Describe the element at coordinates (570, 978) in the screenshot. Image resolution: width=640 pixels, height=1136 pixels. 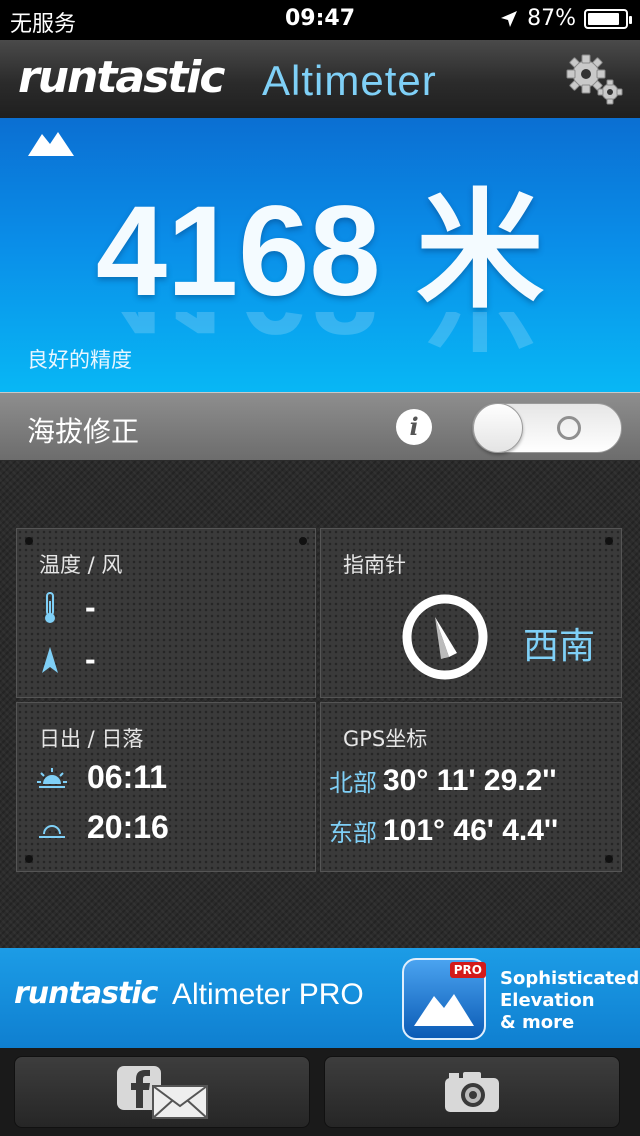
I see `ad-tagline-line: Sophisticated` at that location.